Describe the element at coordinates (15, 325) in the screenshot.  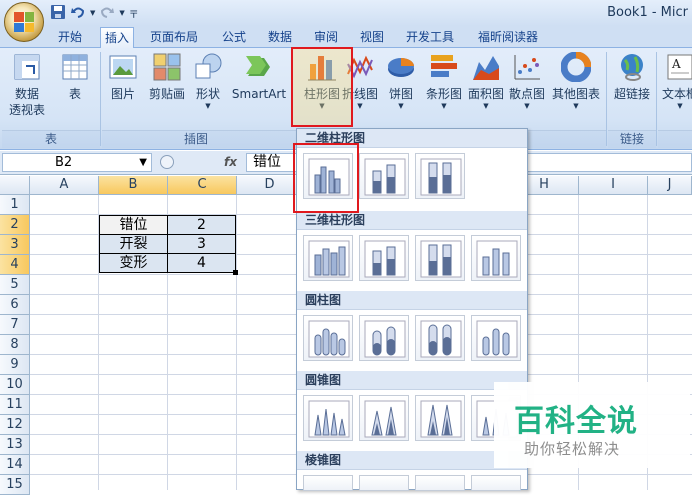
I see `row-header: 7` at that location.